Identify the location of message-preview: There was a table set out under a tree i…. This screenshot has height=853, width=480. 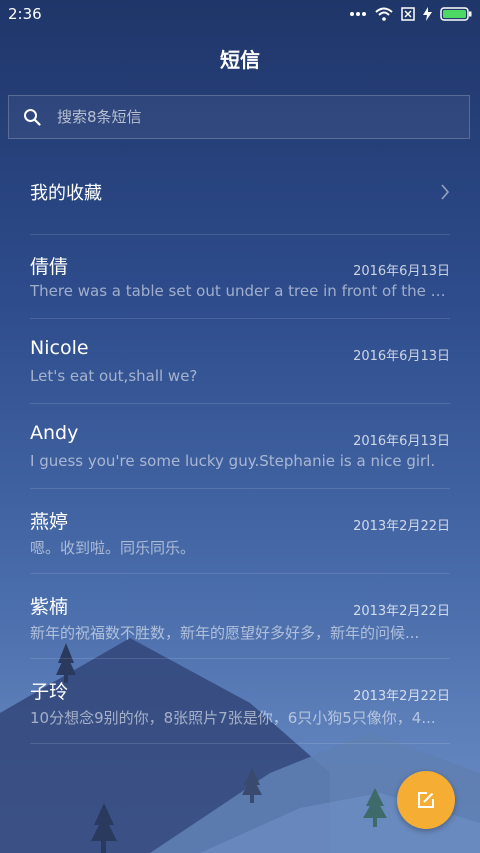
(240, 291).